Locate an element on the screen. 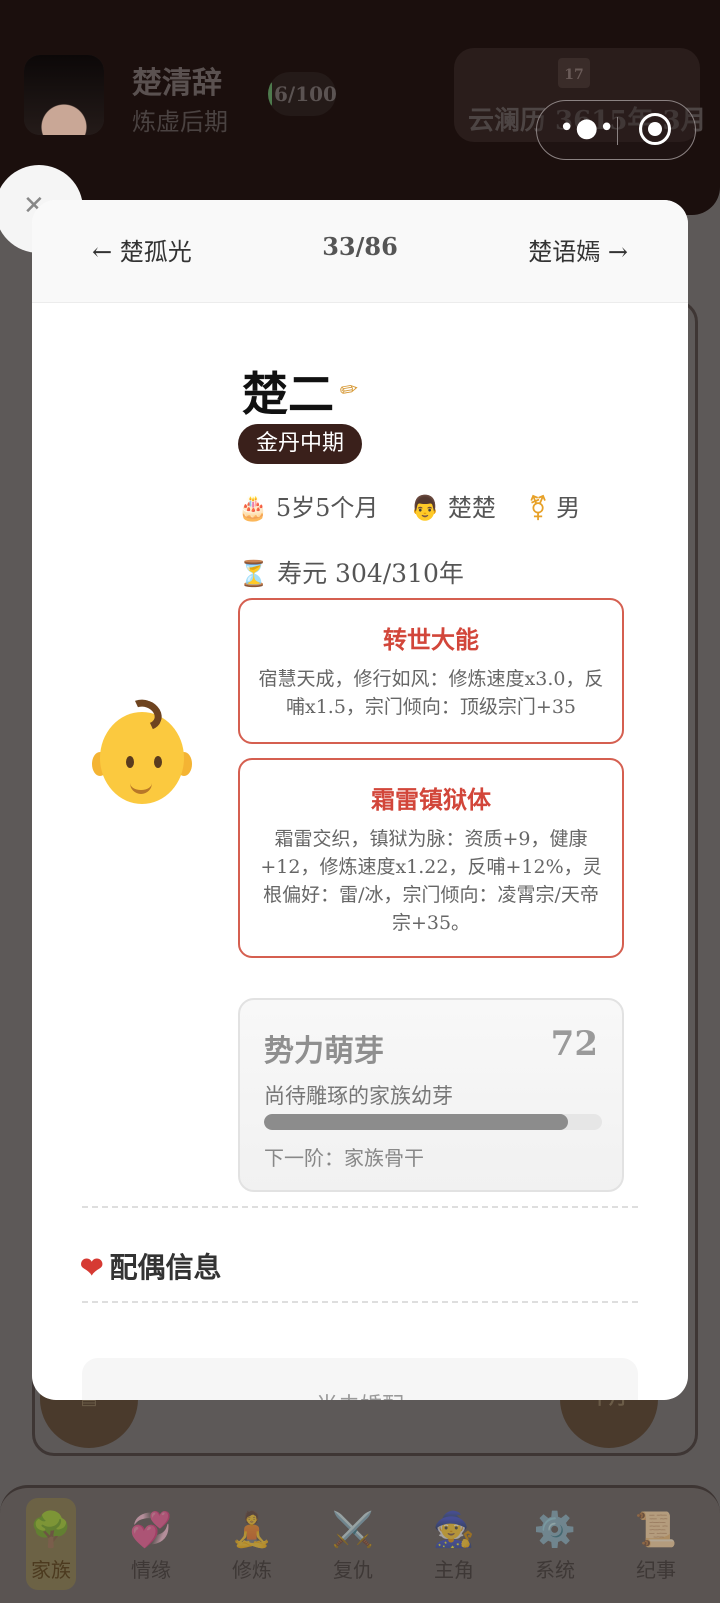  power-progress-bar is located at coordinates (433, 1122).